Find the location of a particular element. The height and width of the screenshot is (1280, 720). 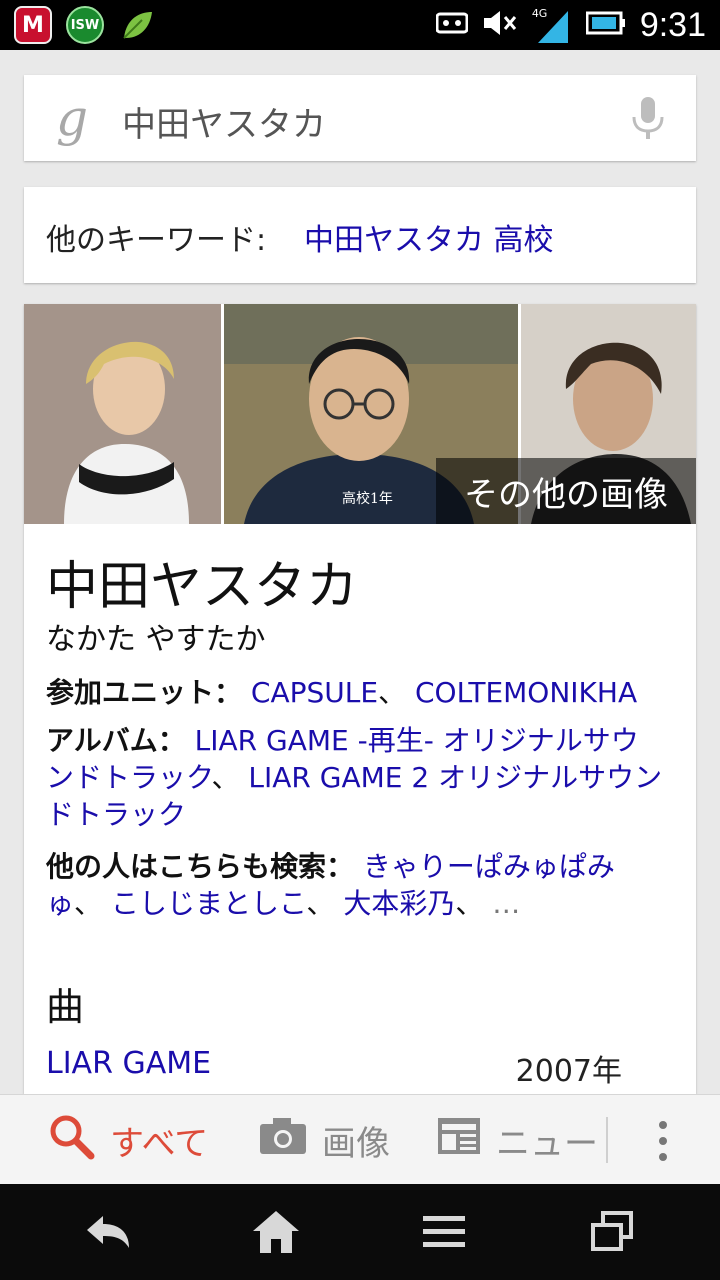

more-images-button: その他の画像 is located at coordinates (566, 491).